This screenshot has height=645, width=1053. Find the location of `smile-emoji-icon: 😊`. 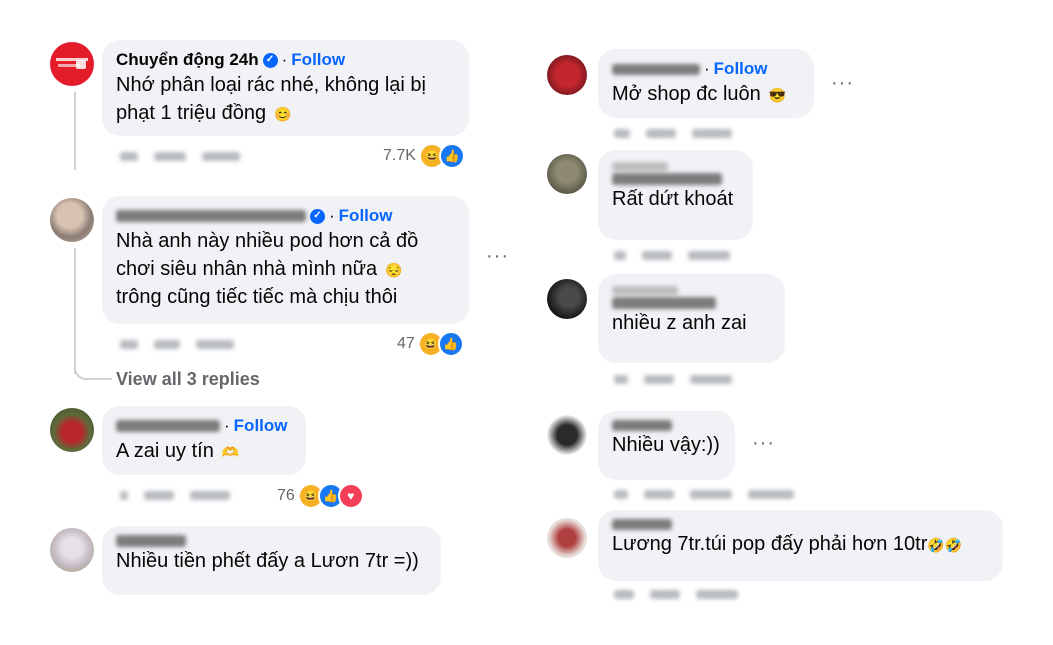

smile-emoji-icon: 😊 is located at coordinates (282, 113).